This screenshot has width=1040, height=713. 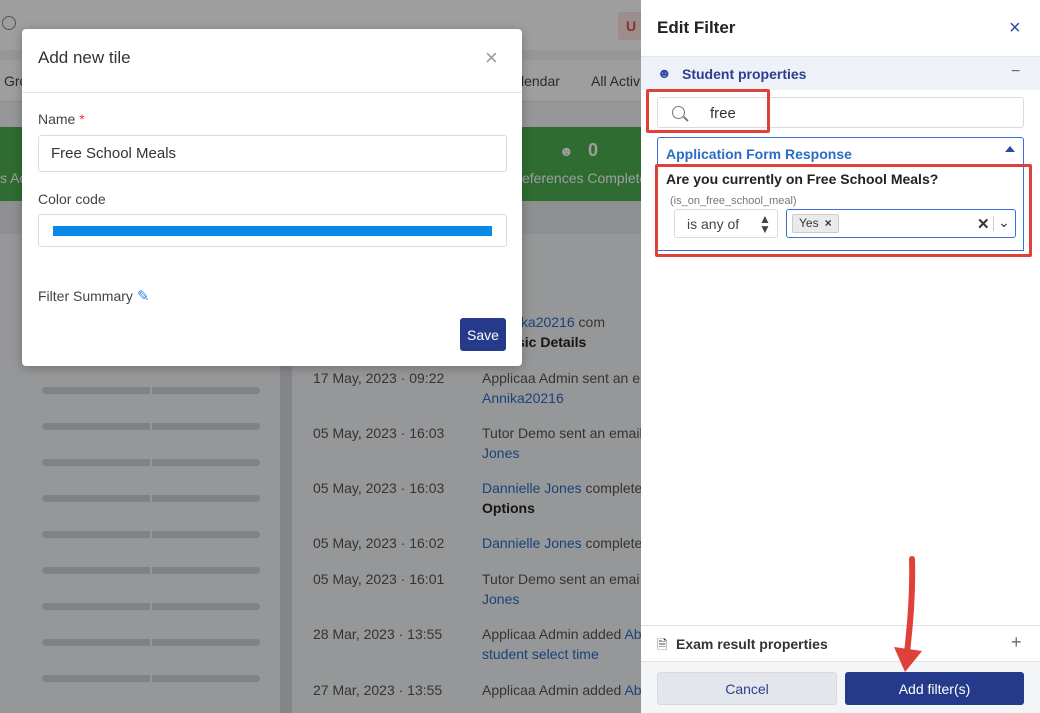 I want to click on color-swatch, so click(x=272, y=231).